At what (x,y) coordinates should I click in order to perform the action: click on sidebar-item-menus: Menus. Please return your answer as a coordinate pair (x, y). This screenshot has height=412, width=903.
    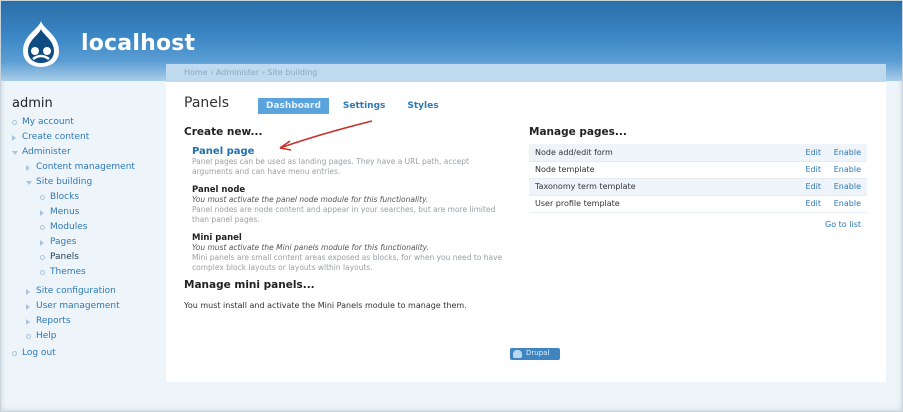
    Looking at the image, I should click on (83, 212).